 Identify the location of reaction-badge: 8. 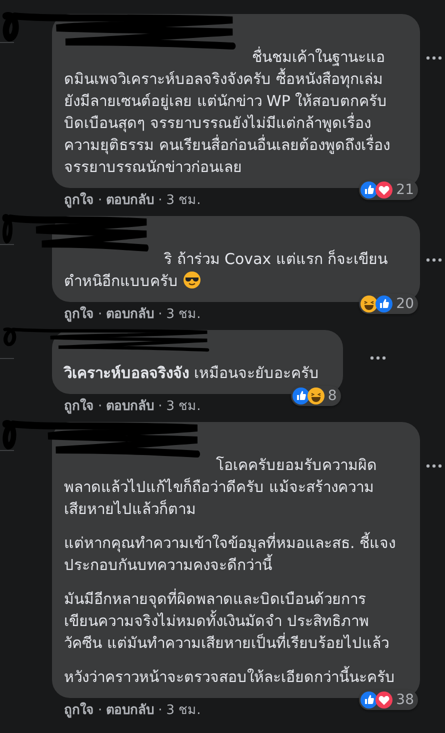
(315, 396).